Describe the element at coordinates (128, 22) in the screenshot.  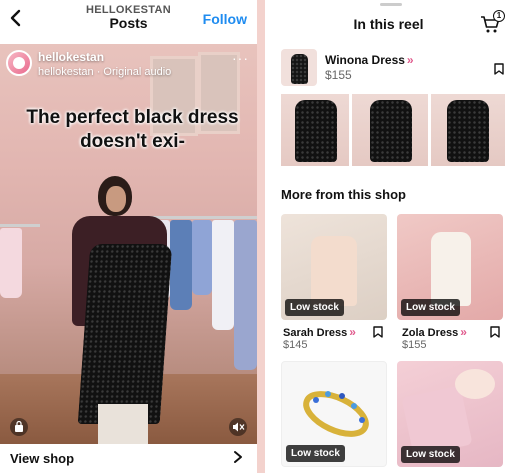
I see `posts-header: HELLOKESTAN Posts Follow` at that location.